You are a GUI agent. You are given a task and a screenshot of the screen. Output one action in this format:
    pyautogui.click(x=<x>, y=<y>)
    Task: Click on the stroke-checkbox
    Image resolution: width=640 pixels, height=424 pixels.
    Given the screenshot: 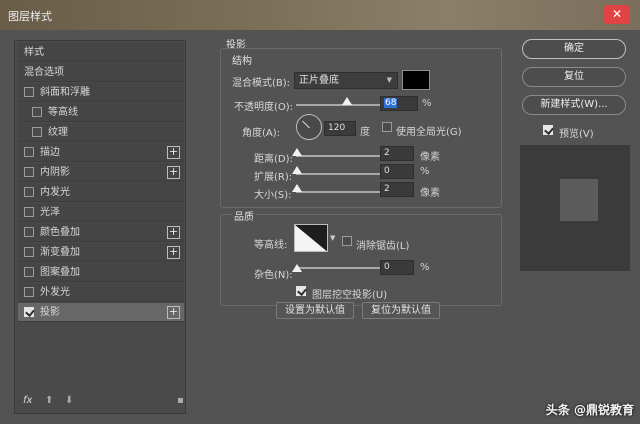 What is the action you would take?
    pyautogui.click(x=29, y=152)
    